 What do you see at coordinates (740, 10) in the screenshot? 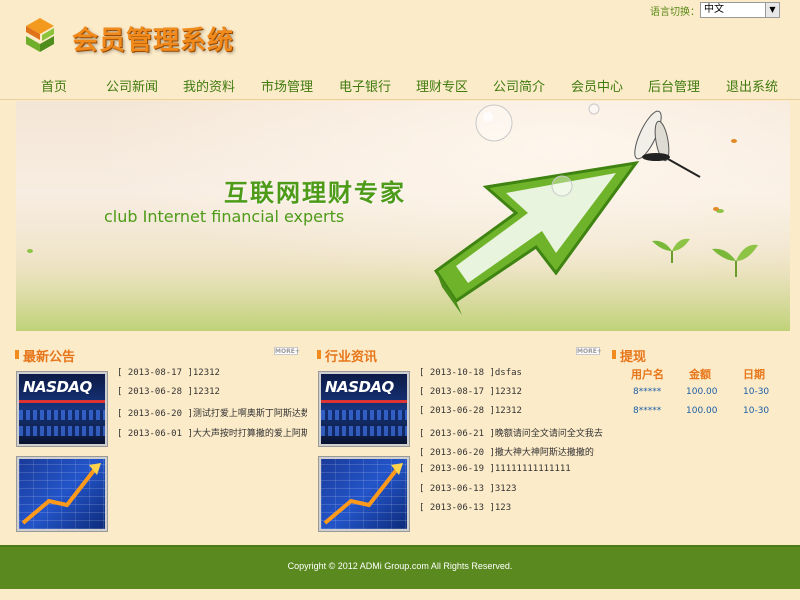
I see `language-select: 中文 ▼` at bounding box center [740, 10].